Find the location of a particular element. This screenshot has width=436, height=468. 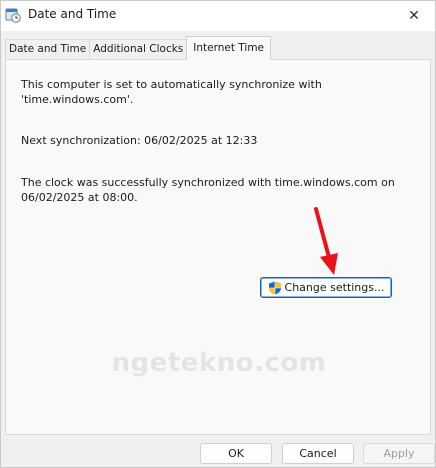

uac-shield-icon is located at coordinates (274, 287).